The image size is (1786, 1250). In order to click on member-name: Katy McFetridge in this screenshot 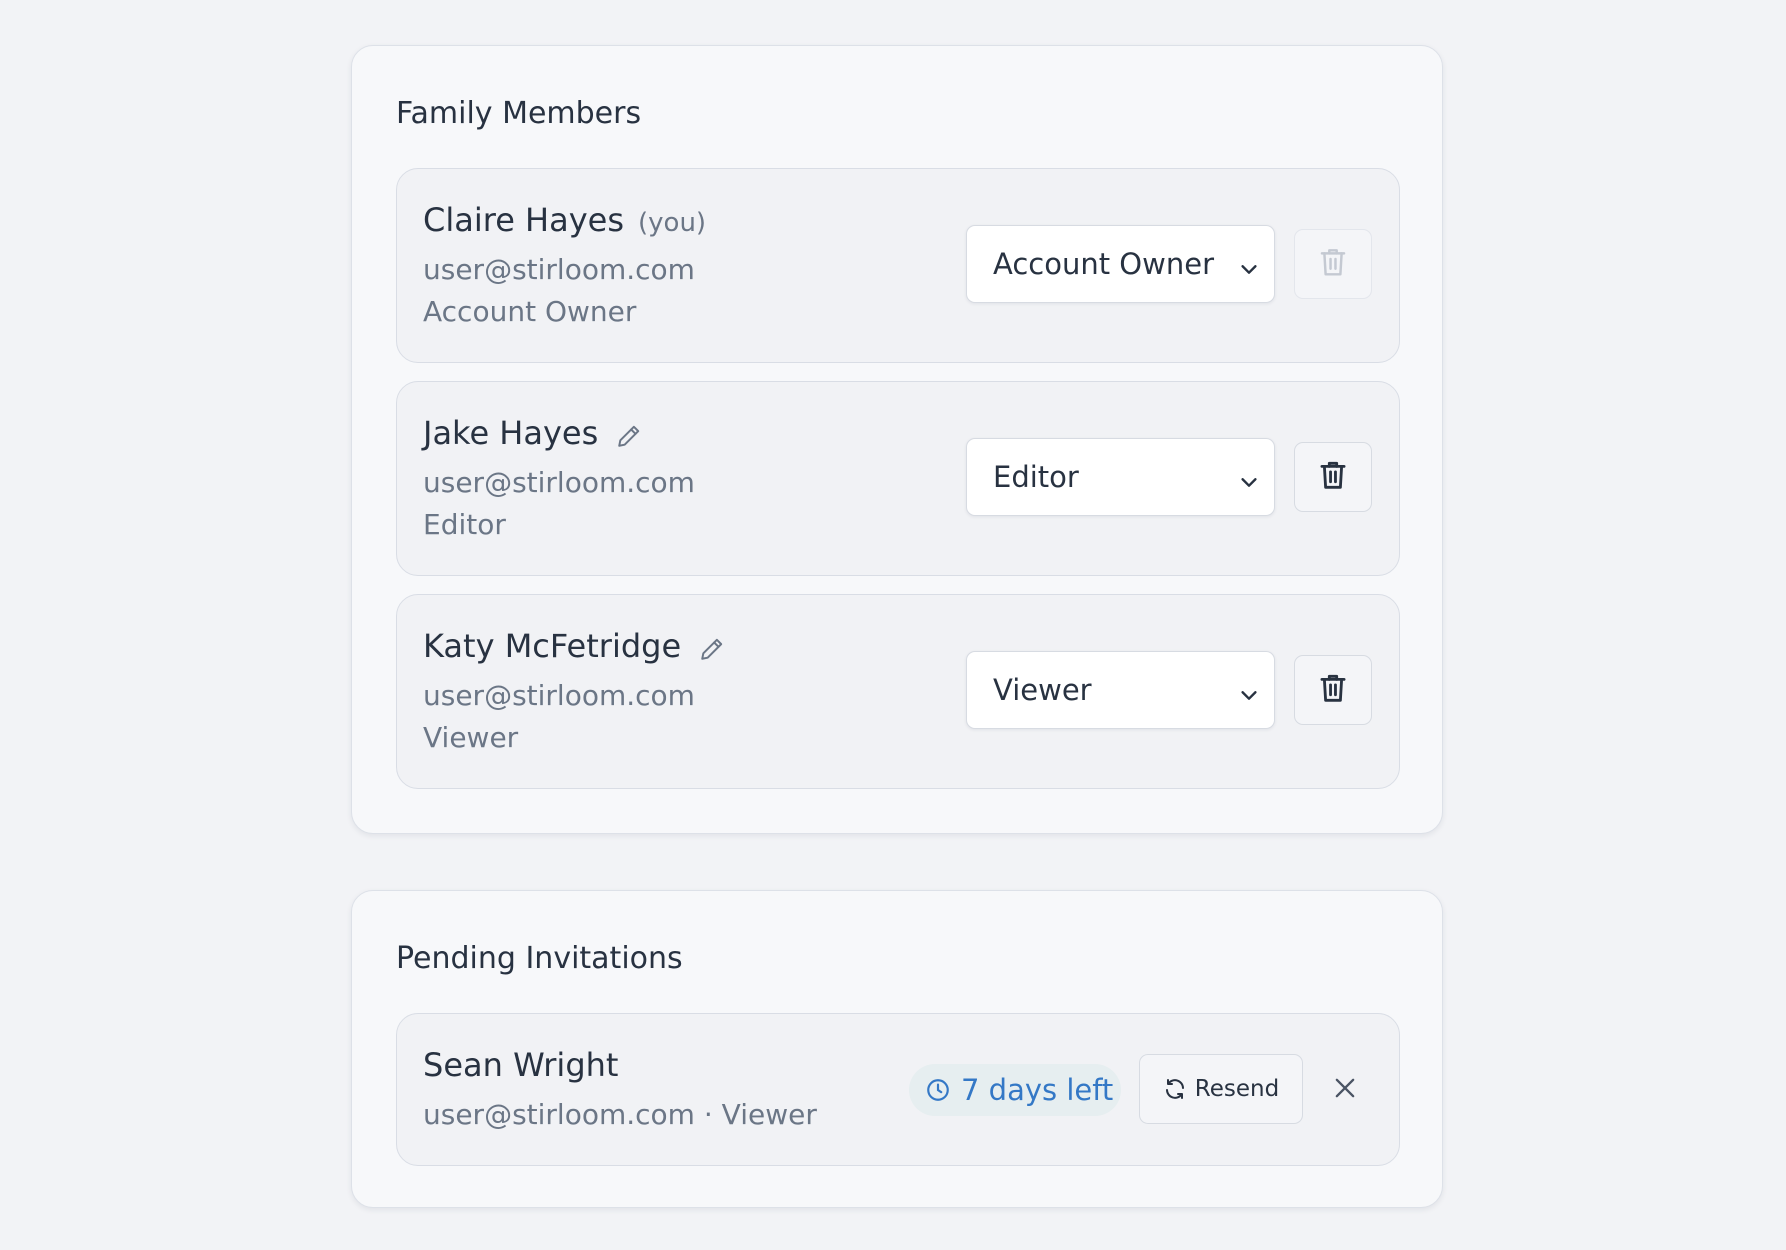, I will do `click(552, 646)`.